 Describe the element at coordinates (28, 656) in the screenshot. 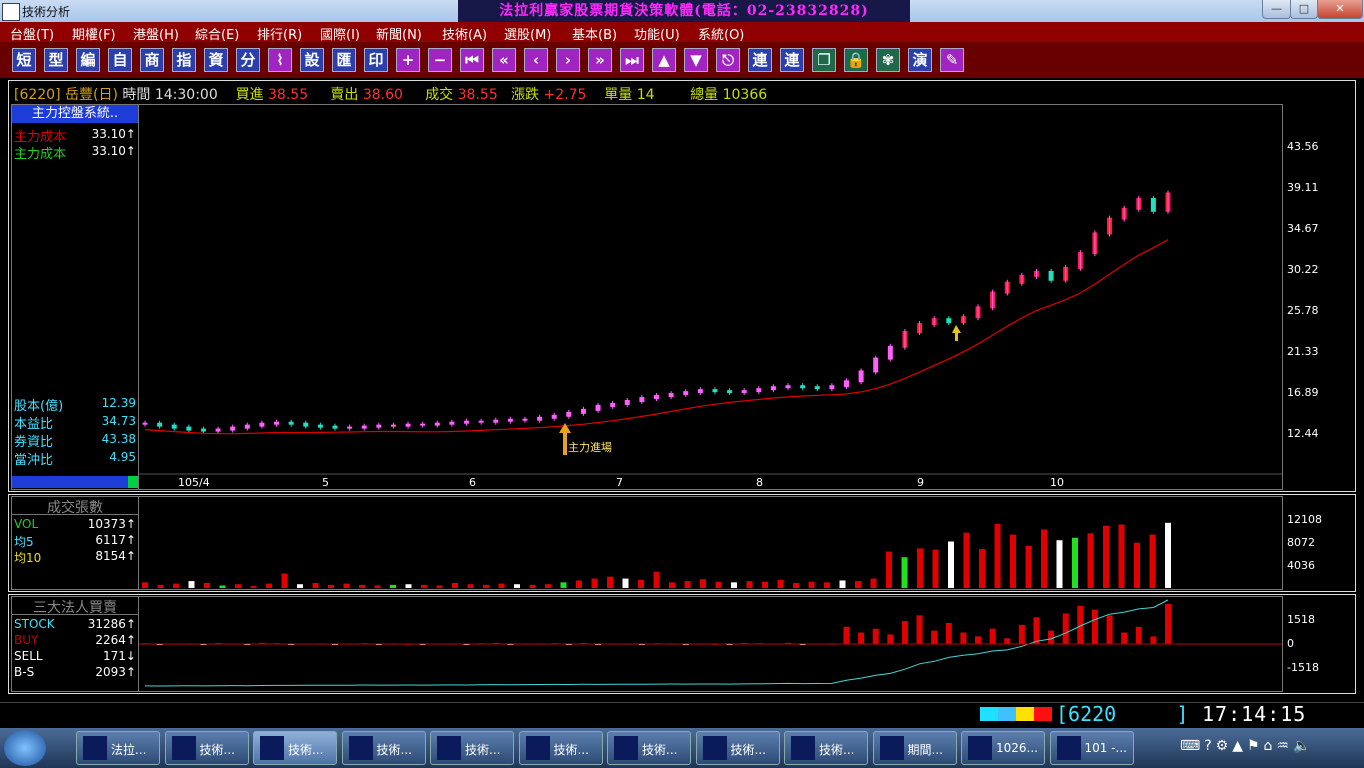

I see `sell-label: SELL` at that location.